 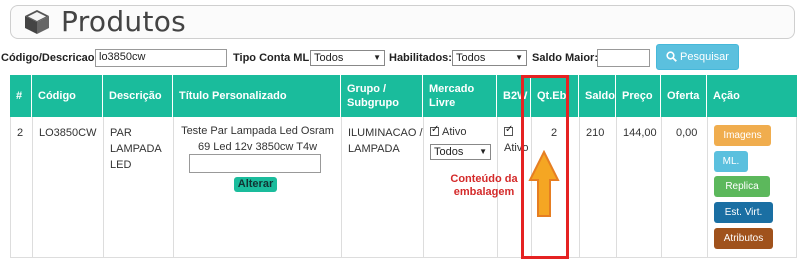 What do you see at coordinates (742, 135) in the screenshot?
I see `imagens-button: Imagens` at bounding box center [742, 135].